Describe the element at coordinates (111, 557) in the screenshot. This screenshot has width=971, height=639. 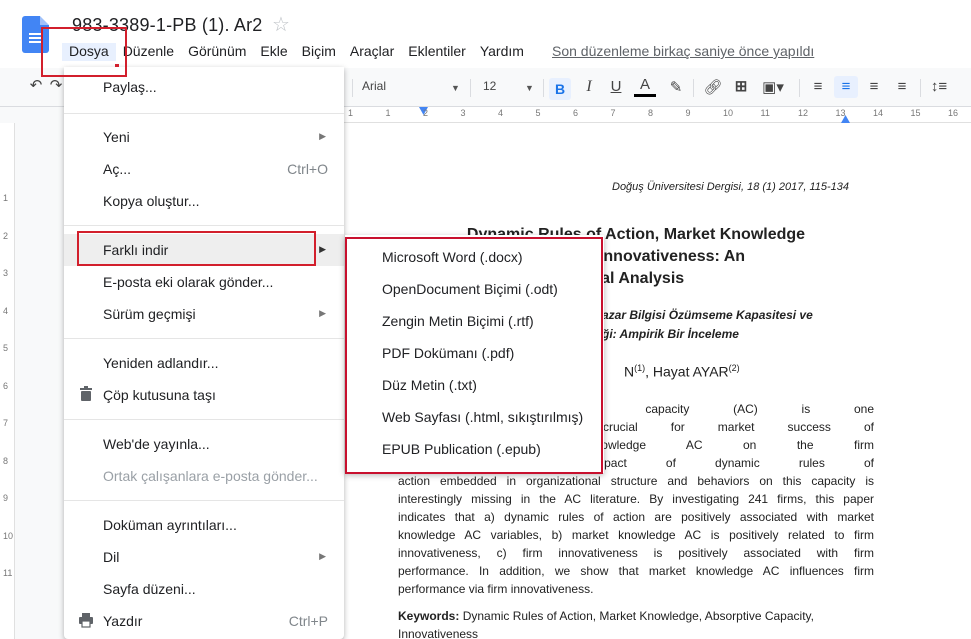
I see `language-label: Dil` at that location.